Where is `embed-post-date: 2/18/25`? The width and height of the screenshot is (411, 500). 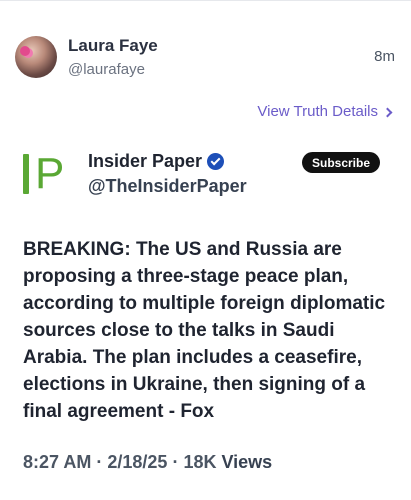 embed-post-date: 2/18/25 is located at coordinates (137, 462).